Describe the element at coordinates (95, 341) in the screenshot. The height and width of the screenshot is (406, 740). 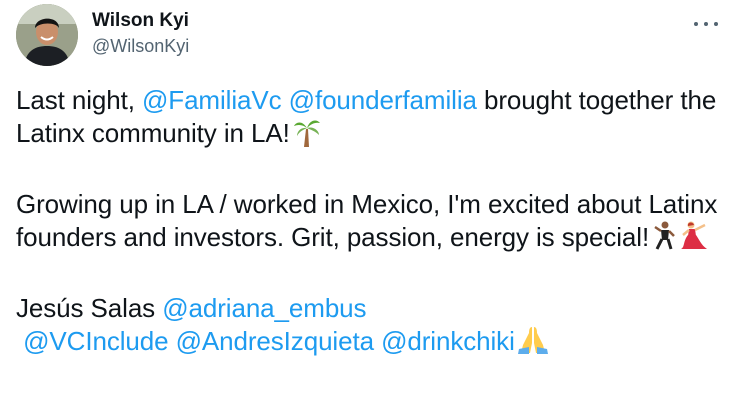
I see `mention-vcinclude: @VCInclude` at that location.